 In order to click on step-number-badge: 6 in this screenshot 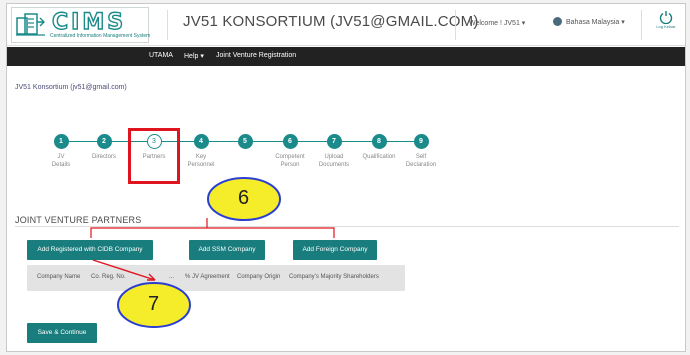, I will do `click(290, 141)`.